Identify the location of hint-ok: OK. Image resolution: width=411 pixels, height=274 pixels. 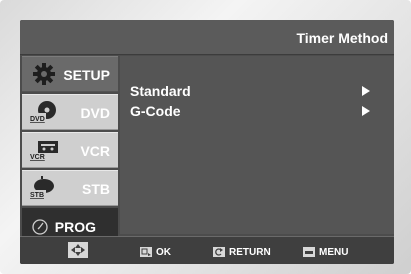
(155, 252).